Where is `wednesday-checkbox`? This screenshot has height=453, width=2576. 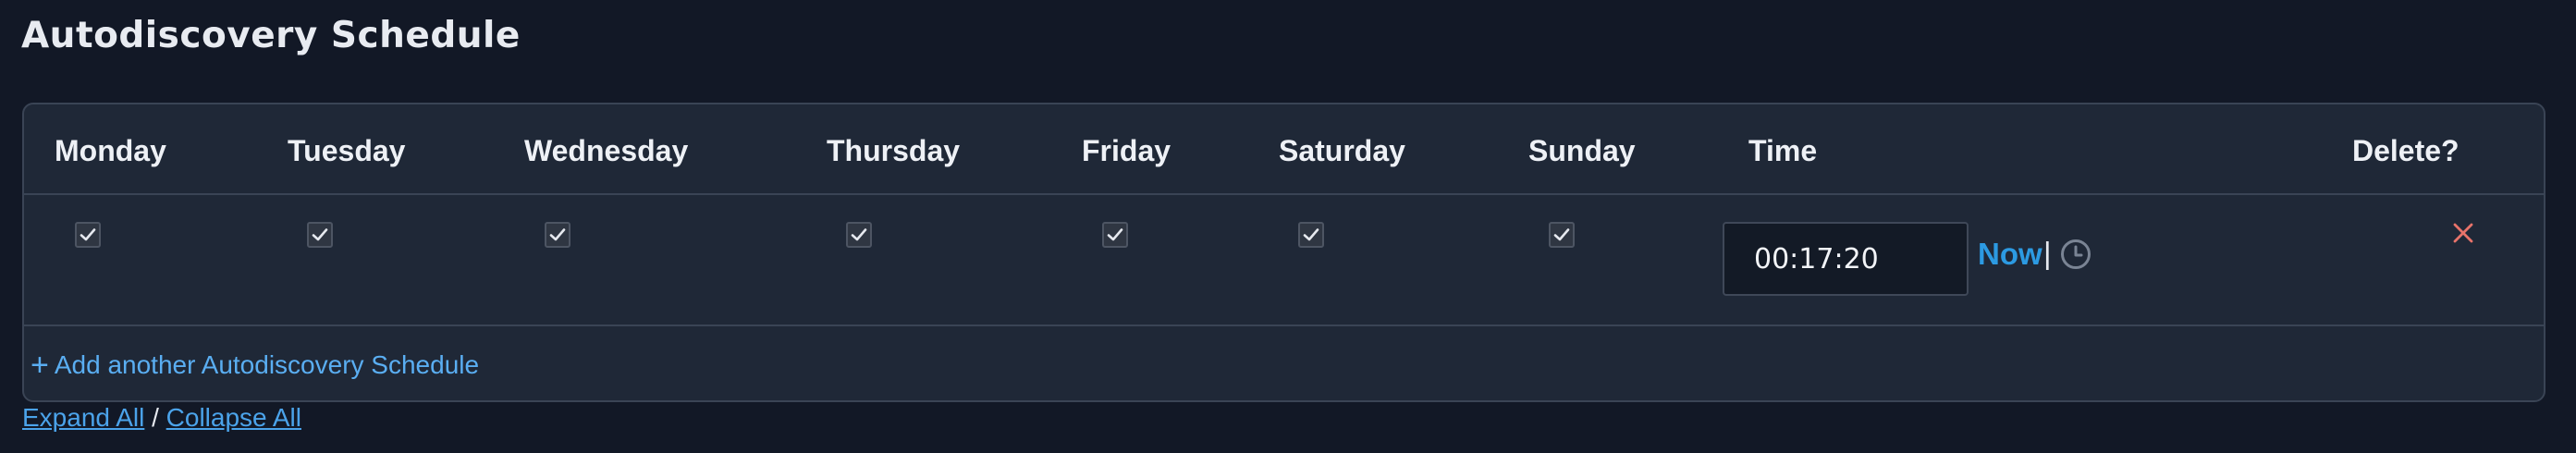 wednesday-checkbox is located at coordinates (557, 235).